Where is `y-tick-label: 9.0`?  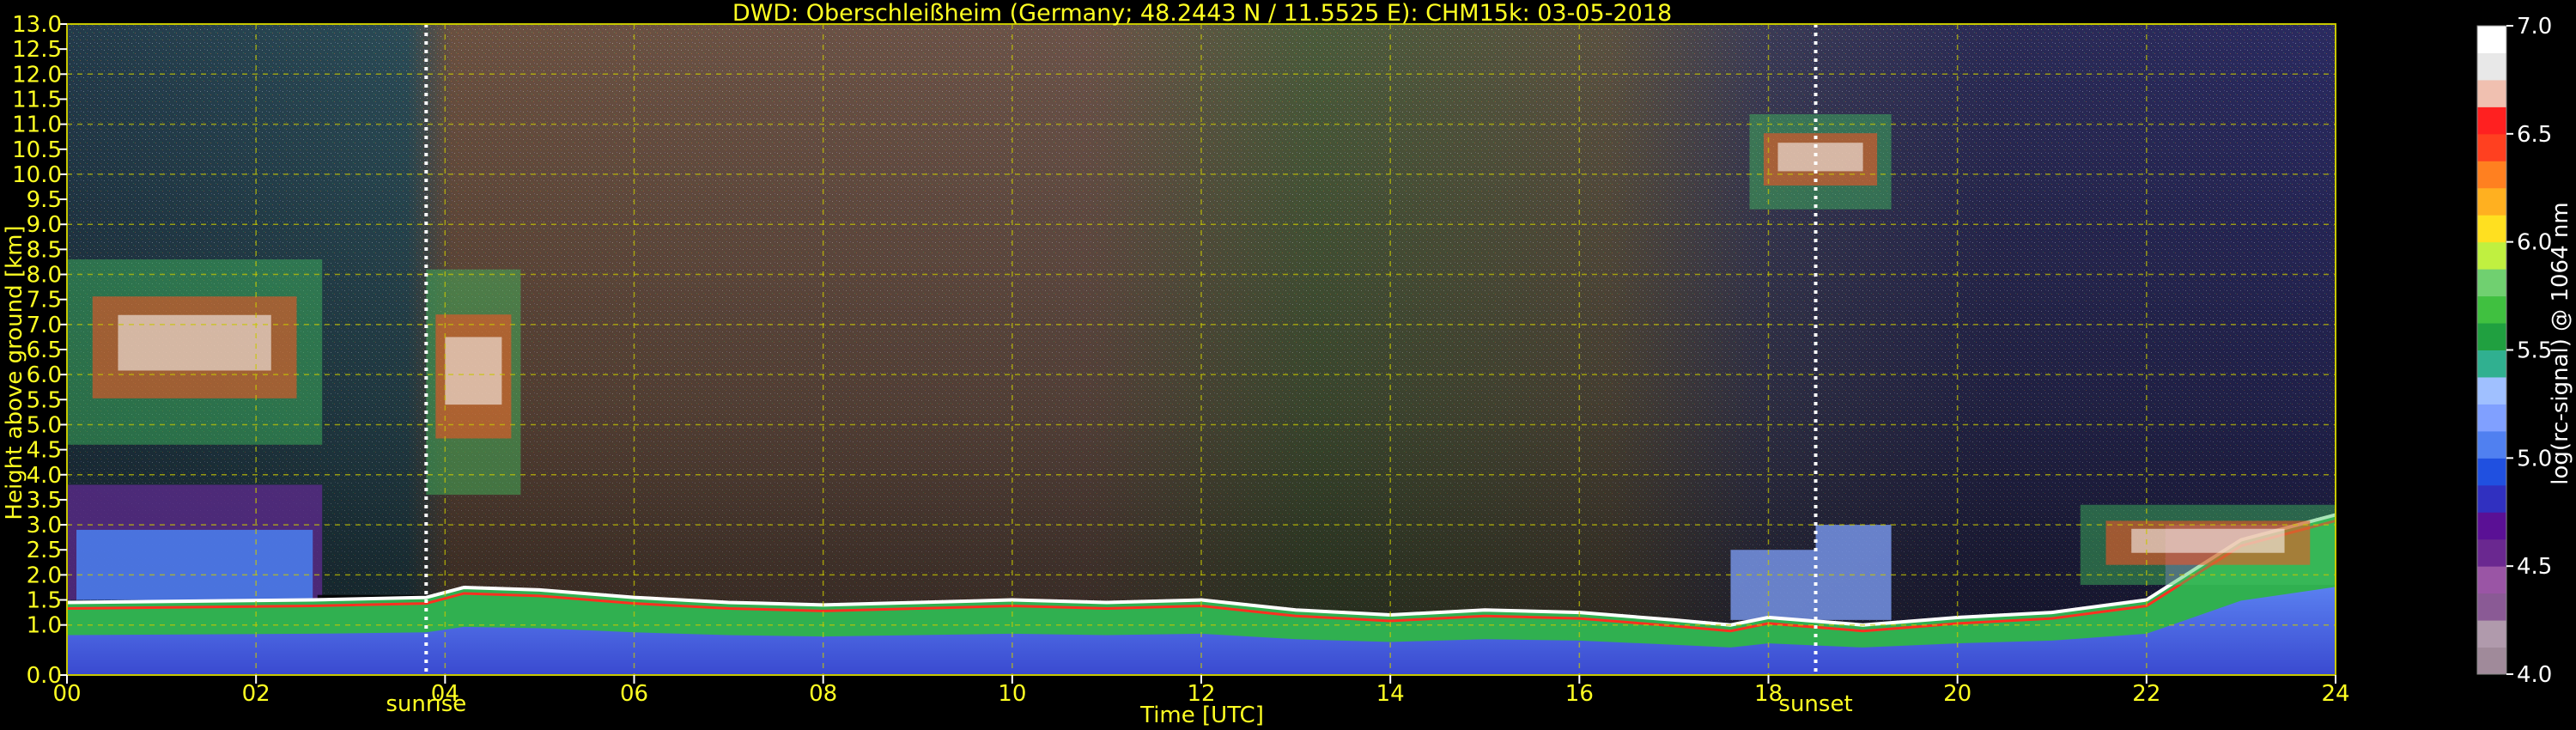 y-tick-label: 9.0 is located at coordinates (44, 225).